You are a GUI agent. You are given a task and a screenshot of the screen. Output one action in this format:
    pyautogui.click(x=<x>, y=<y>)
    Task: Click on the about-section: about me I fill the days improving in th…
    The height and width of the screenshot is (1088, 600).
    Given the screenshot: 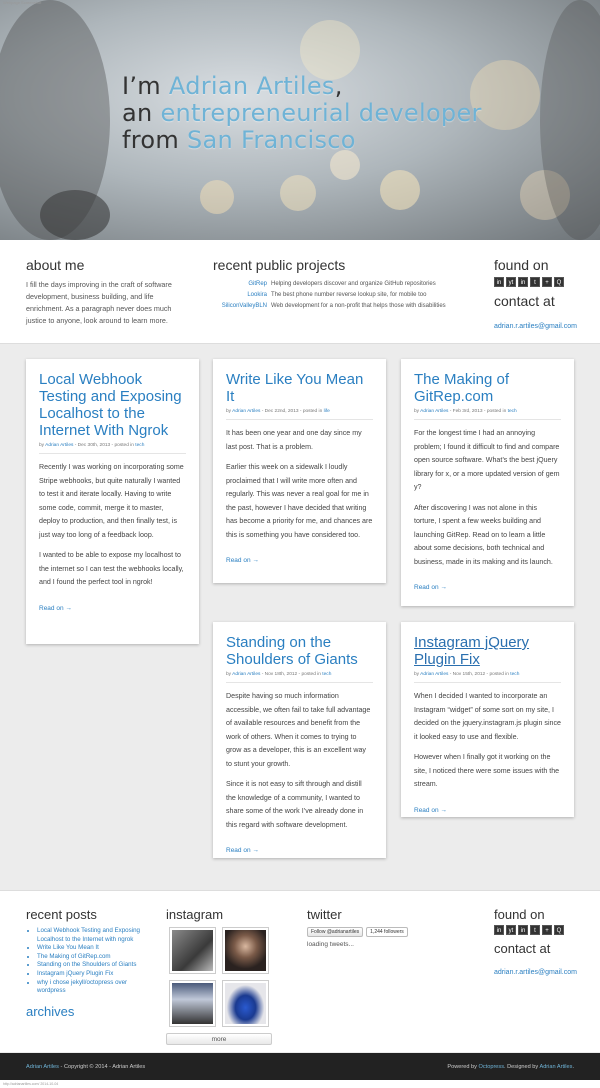 What is the action you would take?
    pyautogui.click(x=106, y=292)
    